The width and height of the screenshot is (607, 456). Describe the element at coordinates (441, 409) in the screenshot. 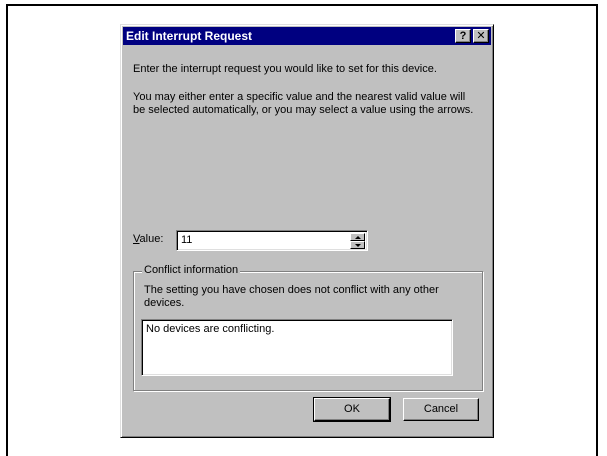

I see `cancel-button: Cancel` at that location.